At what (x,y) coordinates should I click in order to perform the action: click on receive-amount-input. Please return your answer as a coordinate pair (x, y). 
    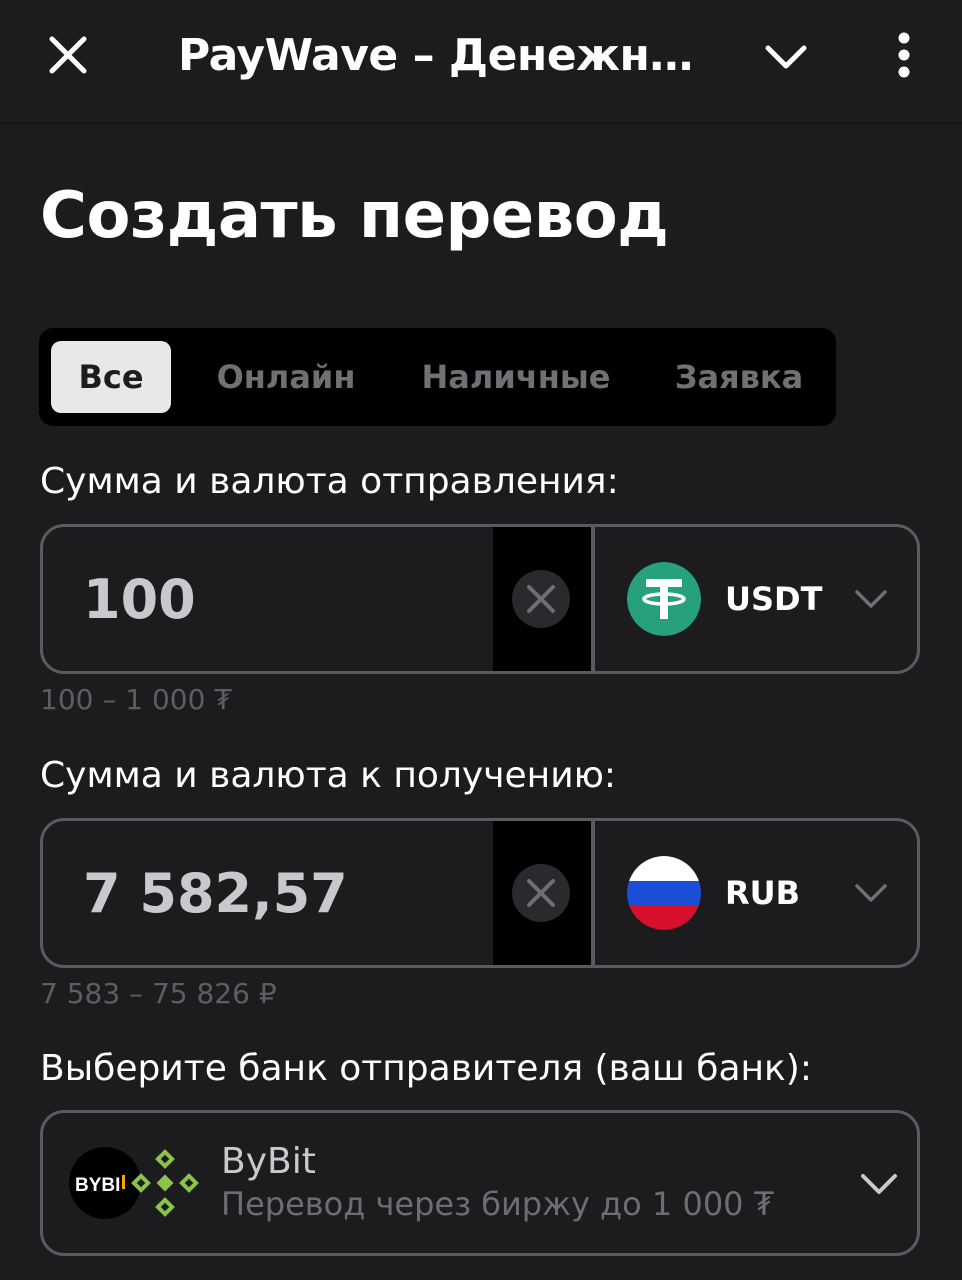
    Looking at the image, I should click on (268, 893).